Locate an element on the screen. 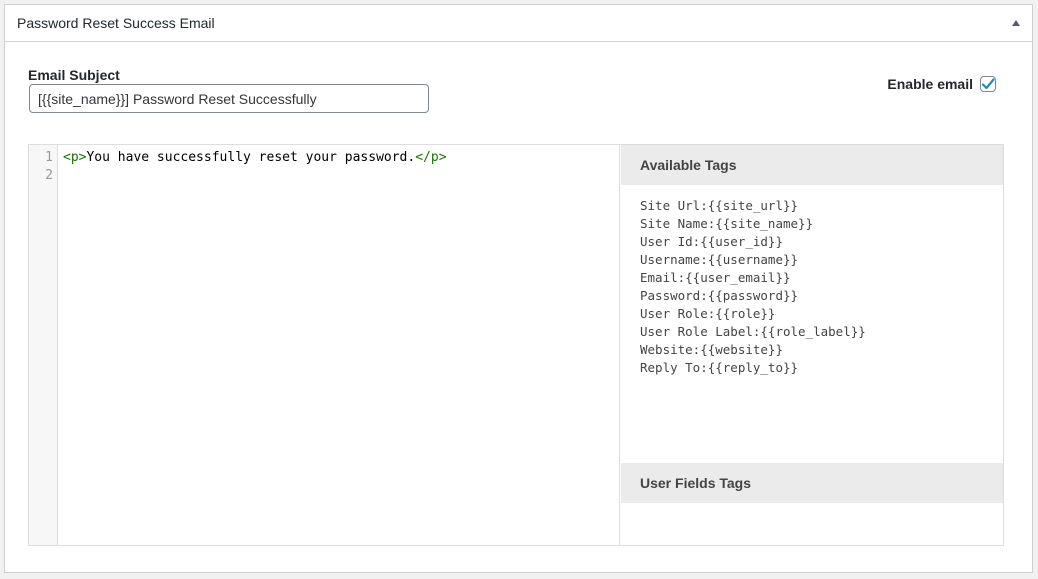 The height and width of the screenshot is (579, 1038). enable-email-checkbox is located at coordinates (988, 84).